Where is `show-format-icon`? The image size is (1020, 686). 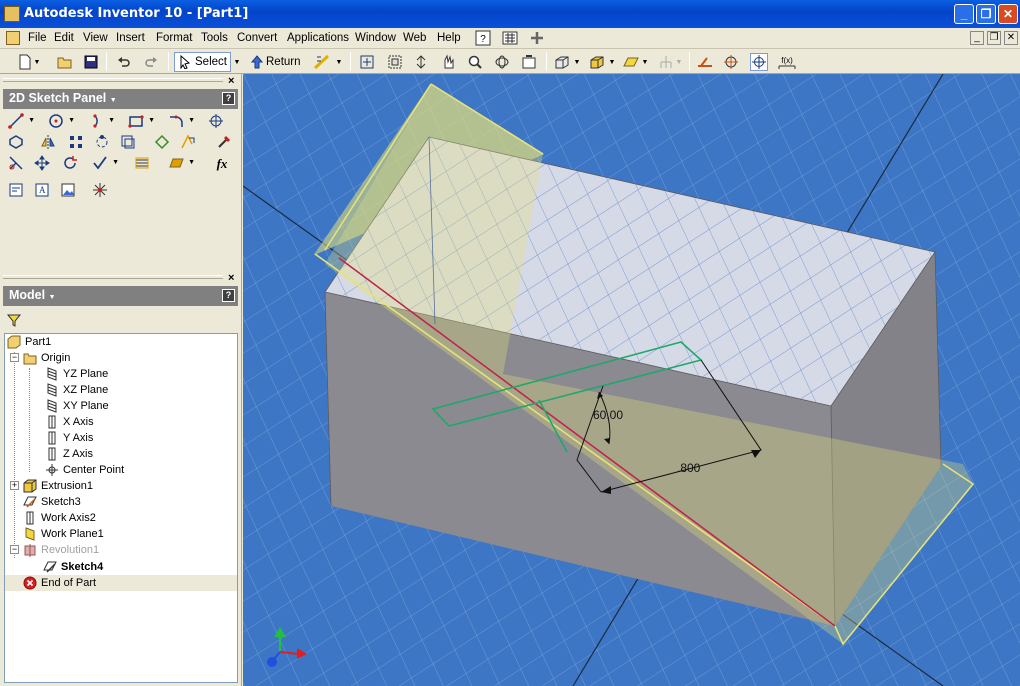 show-format-icon is located at coordinates (142, 163).